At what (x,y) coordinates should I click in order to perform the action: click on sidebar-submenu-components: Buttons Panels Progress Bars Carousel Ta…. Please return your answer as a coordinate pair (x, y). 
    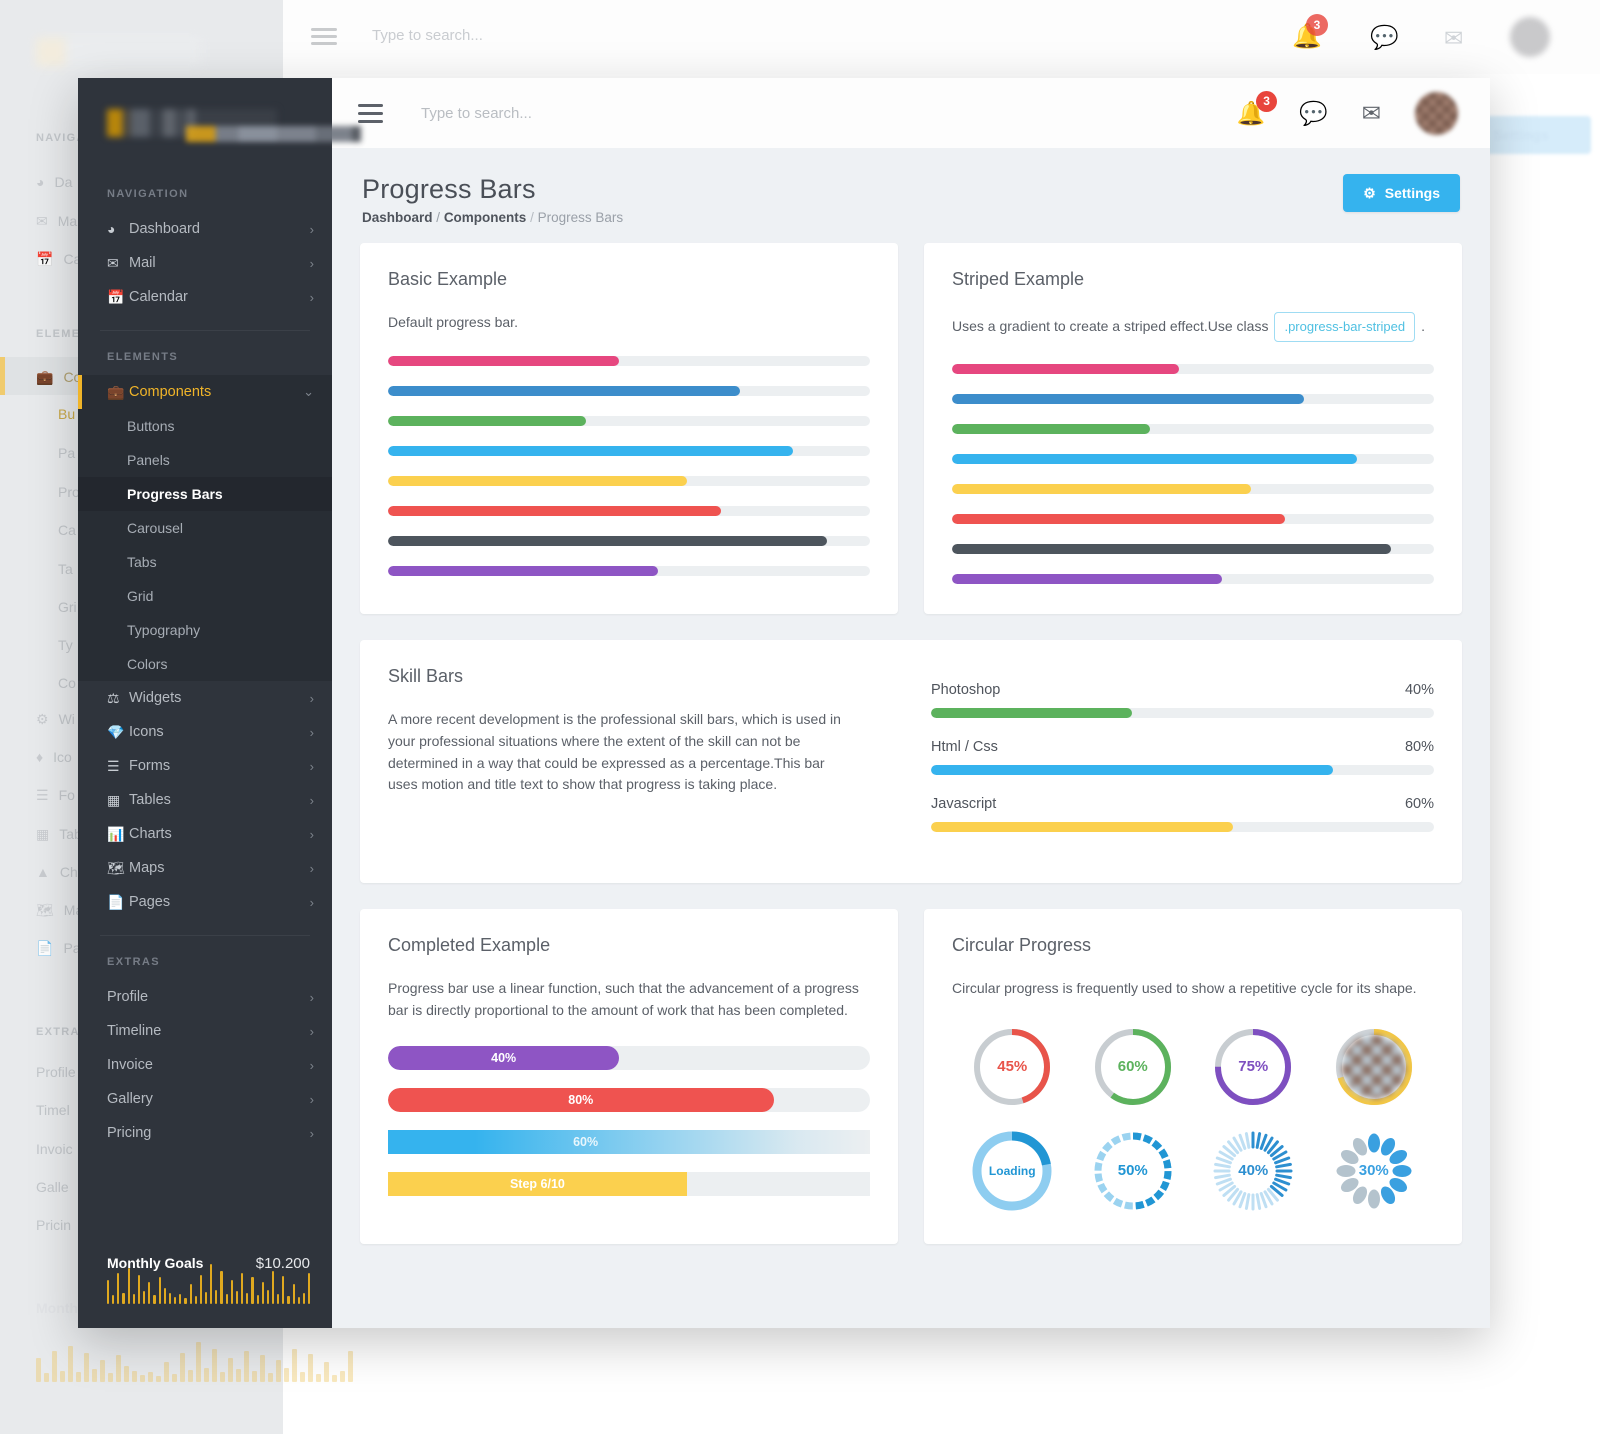
    Looking at the image, I should click on (205, 545).